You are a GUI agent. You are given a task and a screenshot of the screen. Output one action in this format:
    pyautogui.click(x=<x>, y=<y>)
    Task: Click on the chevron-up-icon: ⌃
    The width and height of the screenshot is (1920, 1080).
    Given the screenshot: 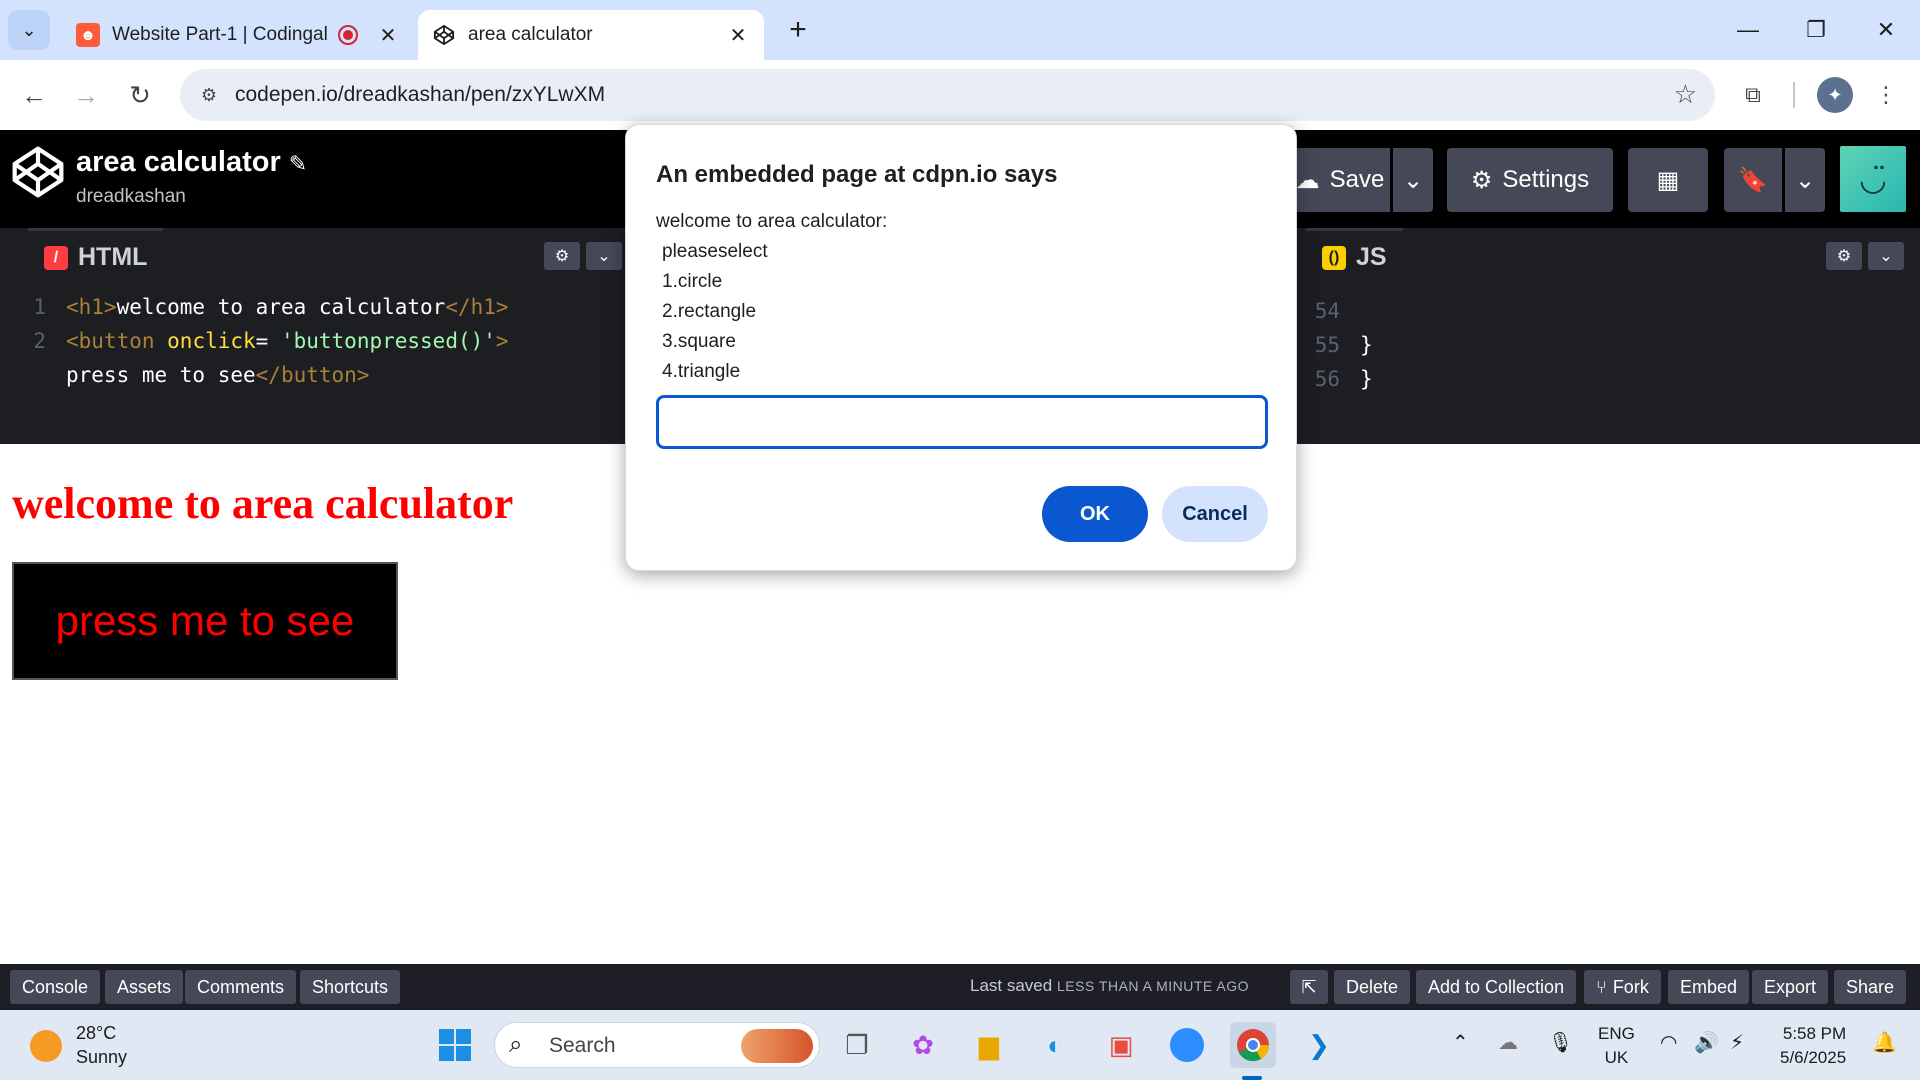 What is the action you would take?
    pyautogui.click(x=1460, y=1042)
    